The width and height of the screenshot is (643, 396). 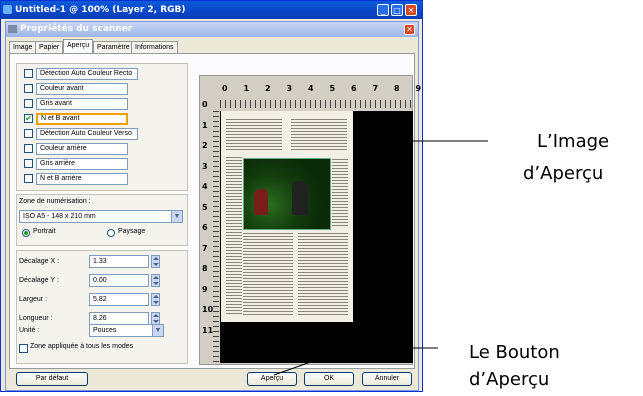 What do you see at coordinates (573, 141) in the screenshot?
I see `preview-image-callout-line1: L’Image` at bounding box center [573, 141].